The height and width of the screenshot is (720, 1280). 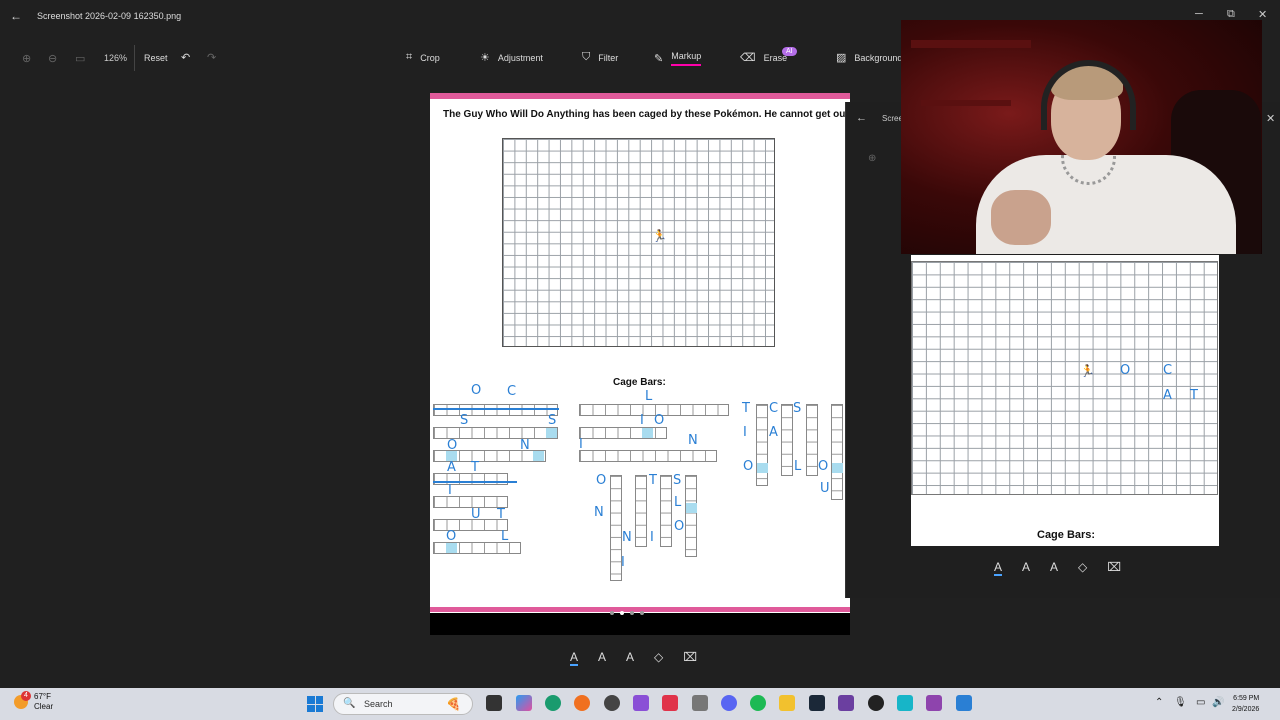 What do you see at coordinates (1088, 95) in the screenshot?
I see `headset-icon` at bounding box center [1088, 95].